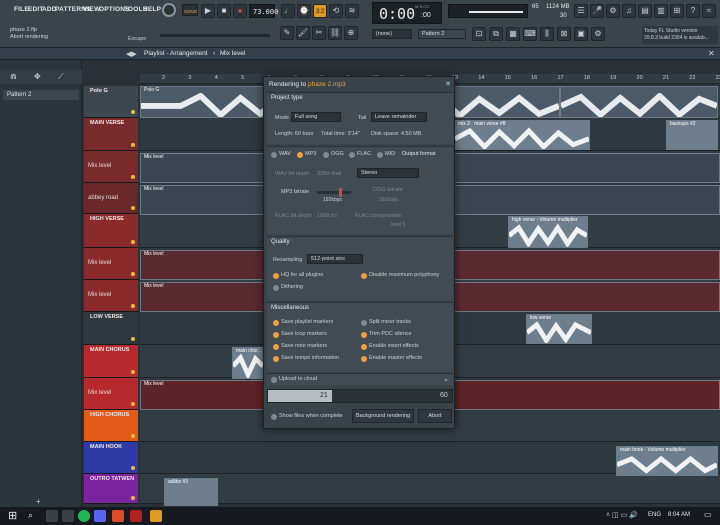  What do you see at coordinates (118, 516) in the screenshot?
I see `app-icon` at bounding box center [118, 516].